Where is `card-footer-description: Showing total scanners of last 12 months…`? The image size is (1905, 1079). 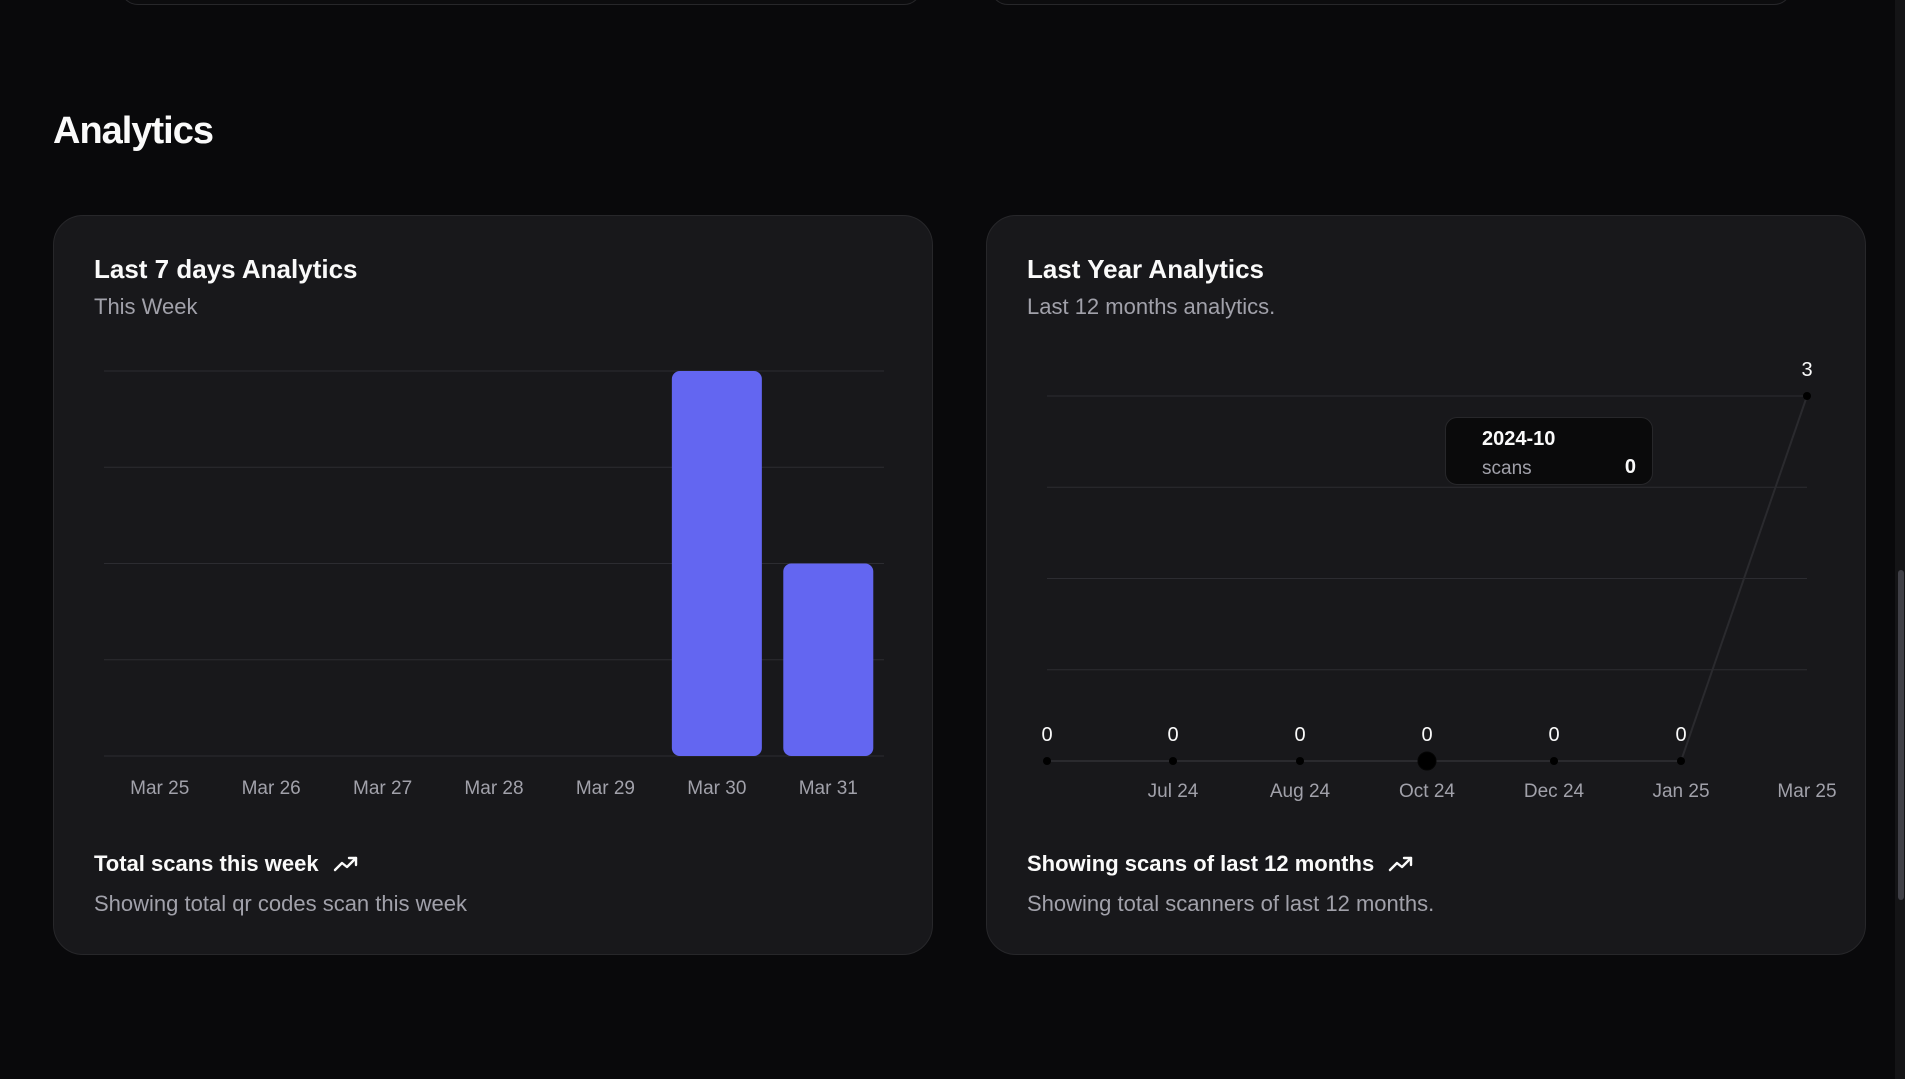 card-footer-description: Showing total scanners of last 12 months… is located at coordinates (1231, 903).